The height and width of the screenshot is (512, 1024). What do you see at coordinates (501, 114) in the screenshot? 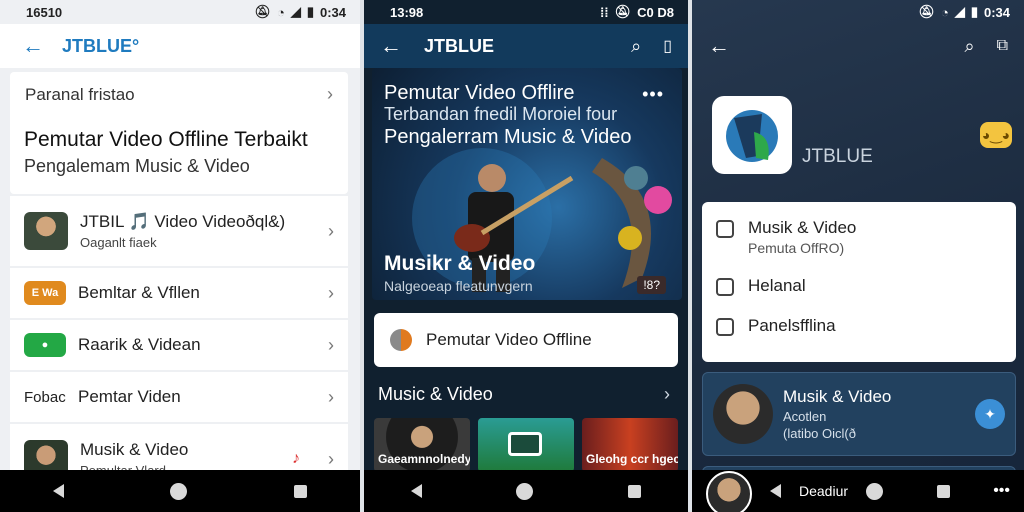
I see `hero-line-2: Terbandan fnedil Moroiel four` at bounding box center [501, 114].